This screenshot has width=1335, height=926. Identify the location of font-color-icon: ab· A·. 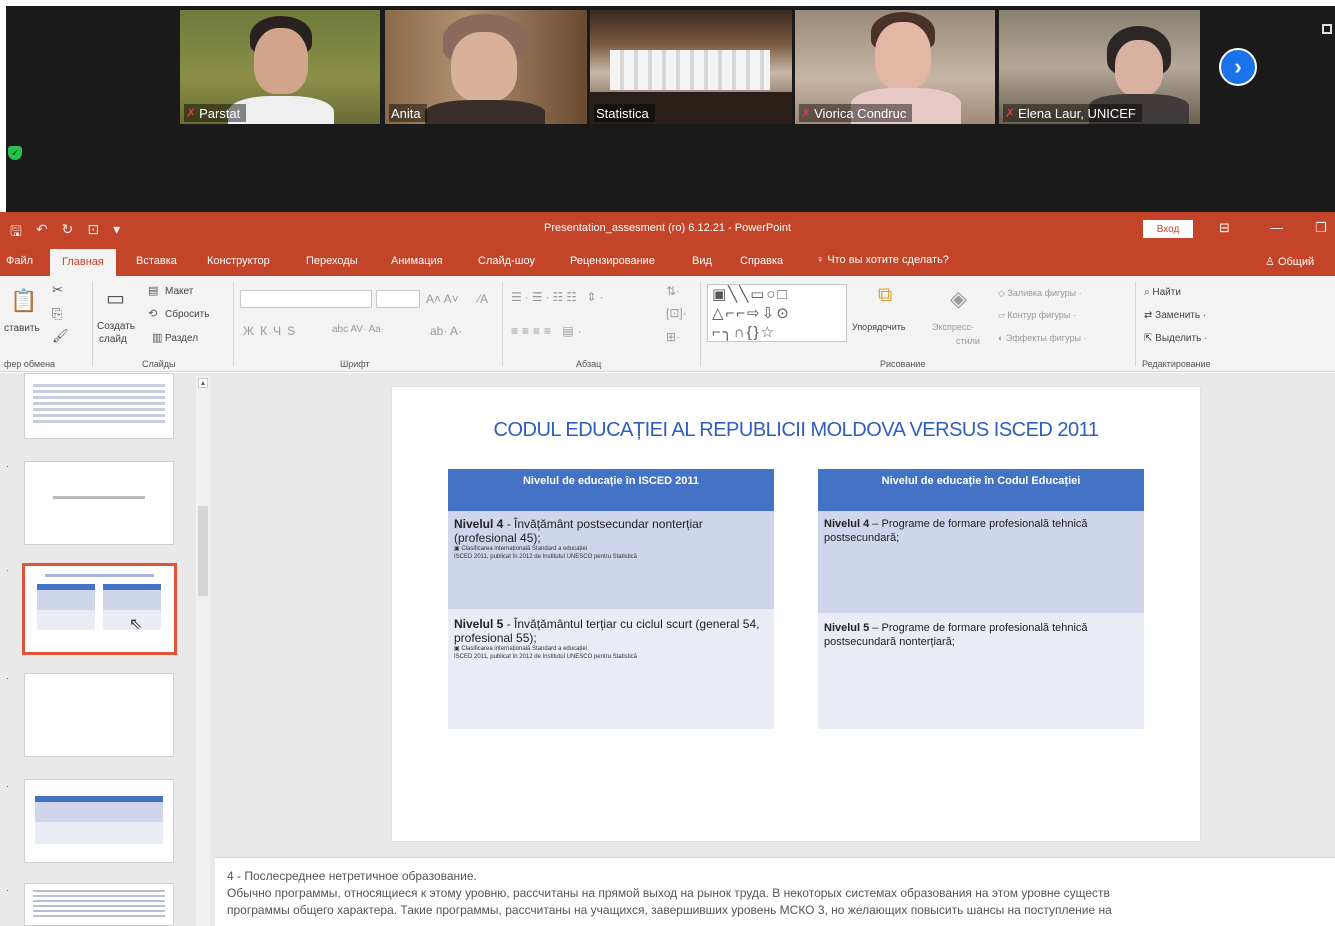
(446, 331).